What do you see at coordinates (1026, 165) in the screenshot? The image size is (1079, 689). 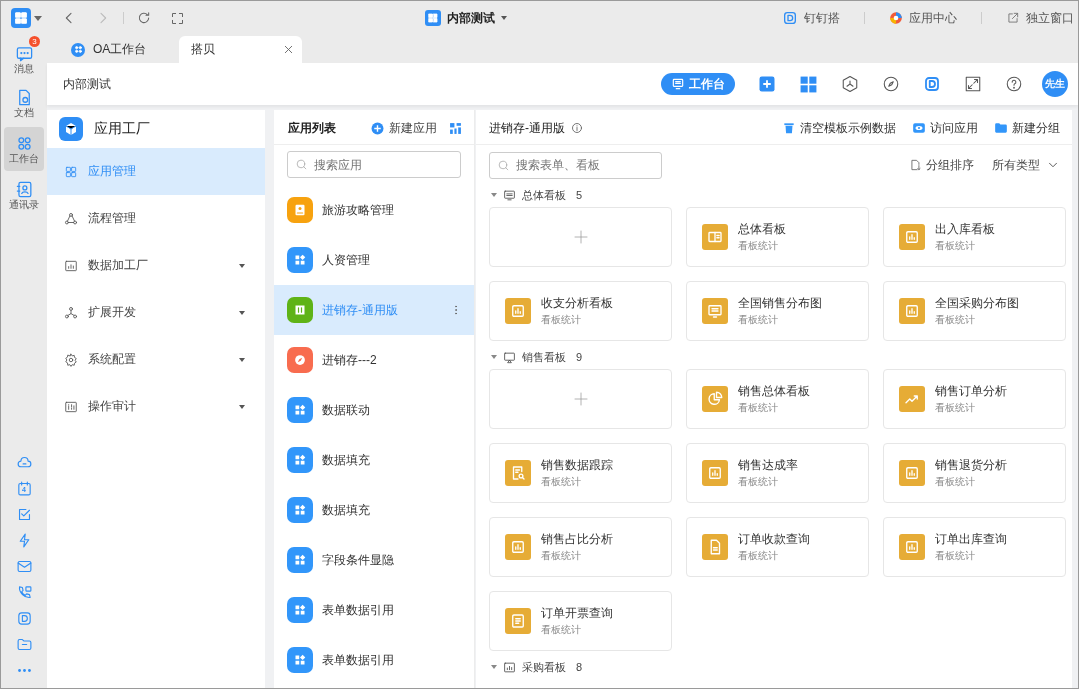 I see `type-filter-dropdown: 所有类型` at bounding box center [1026, 165].